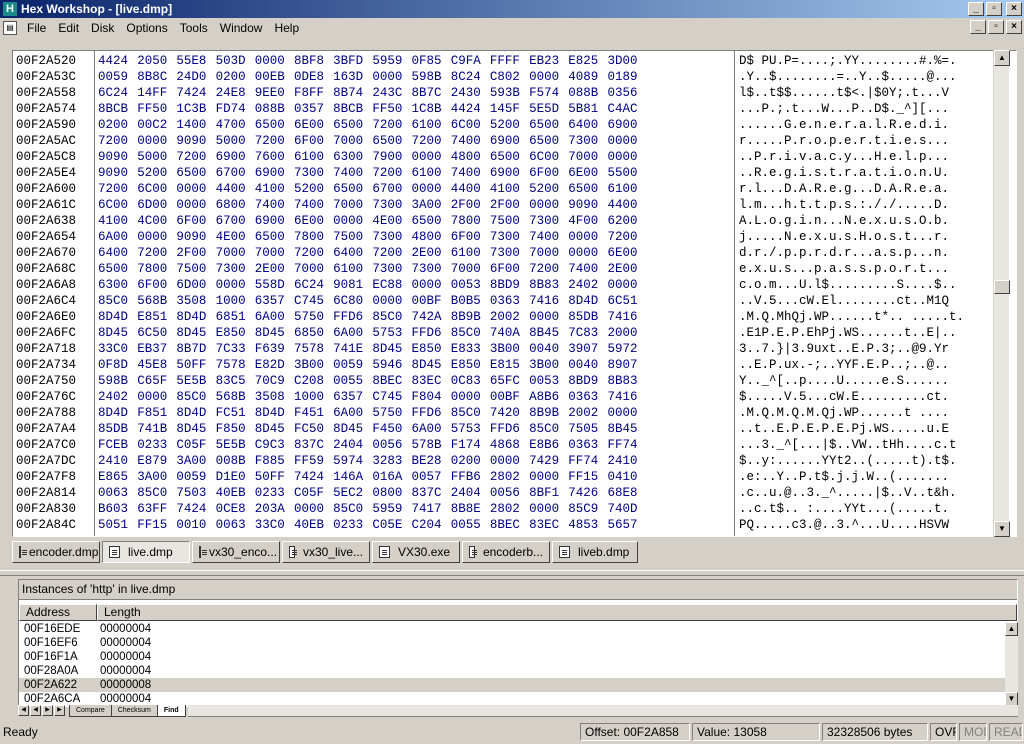  Describe the element at coordinates (235, 157) in the screenshot. I see `hex-word: 6900` at that location.